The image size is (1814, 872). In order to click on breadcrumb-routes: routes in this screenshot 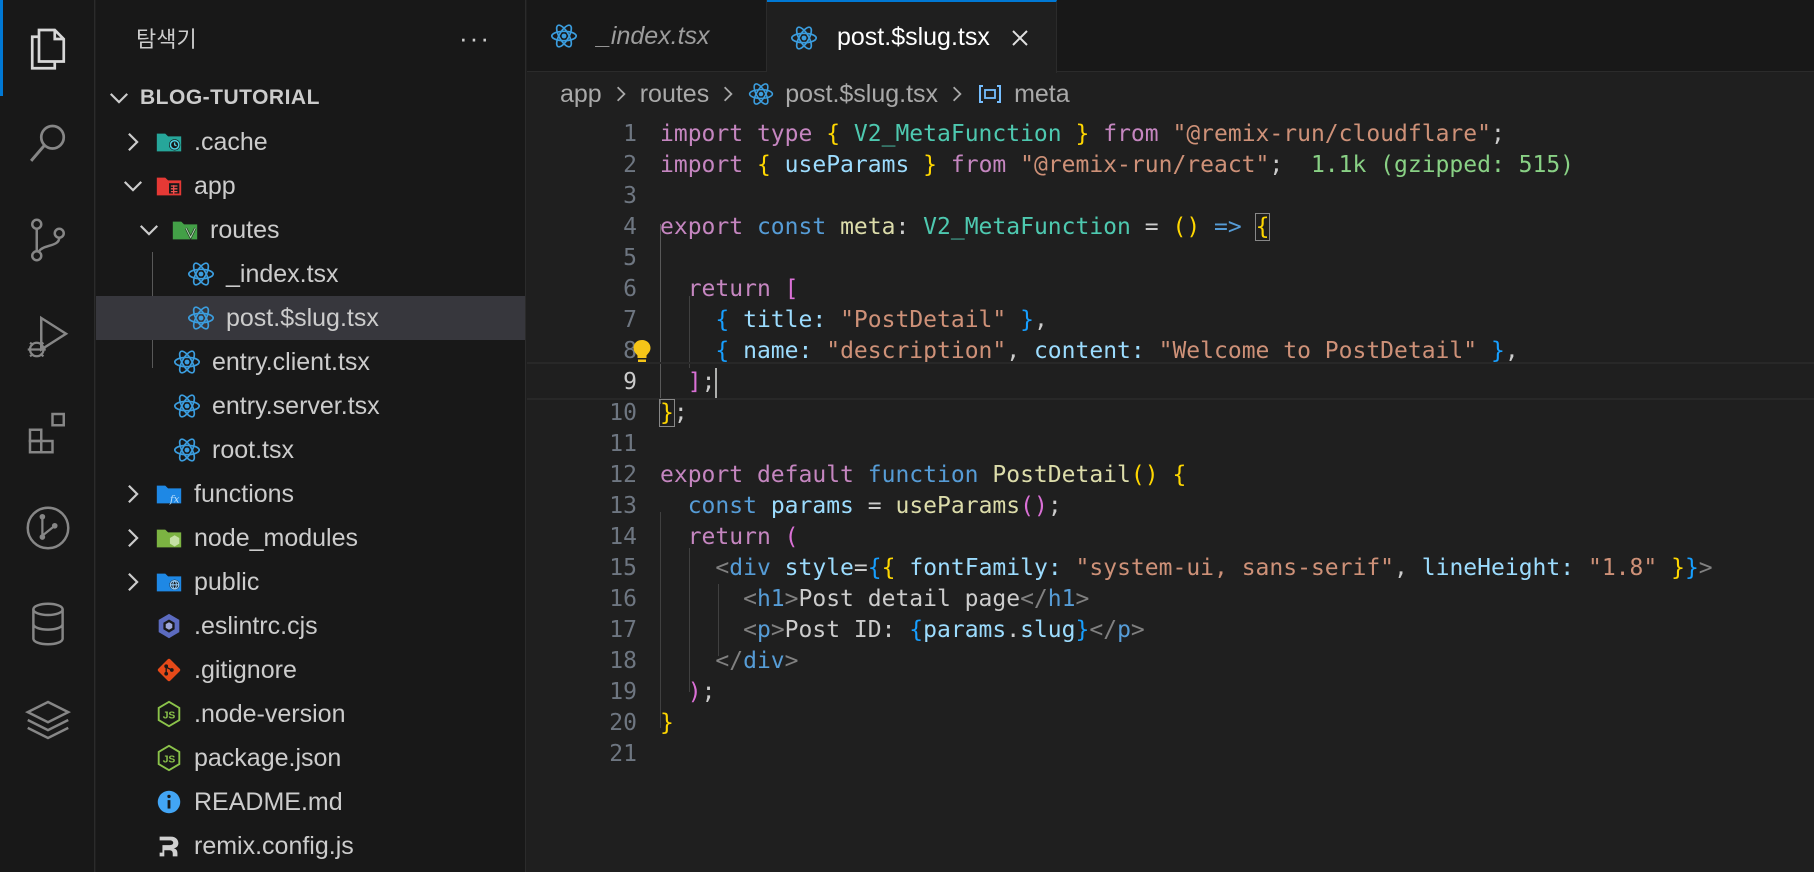, I will do `click(674, 94)`.